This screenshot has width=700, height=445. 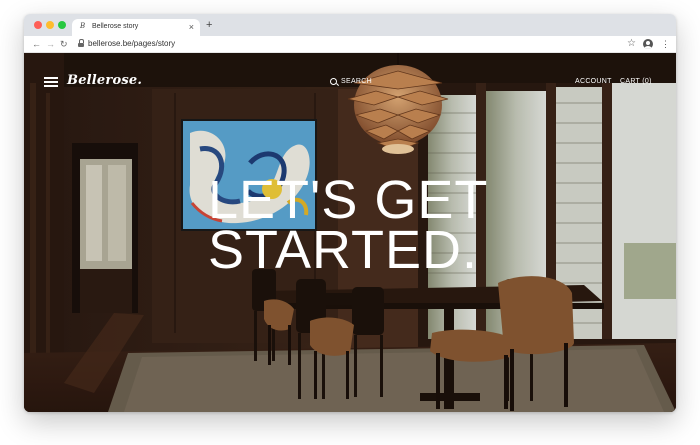 I want to click on tab-close-icon: ×, so click(x=191, y=27).